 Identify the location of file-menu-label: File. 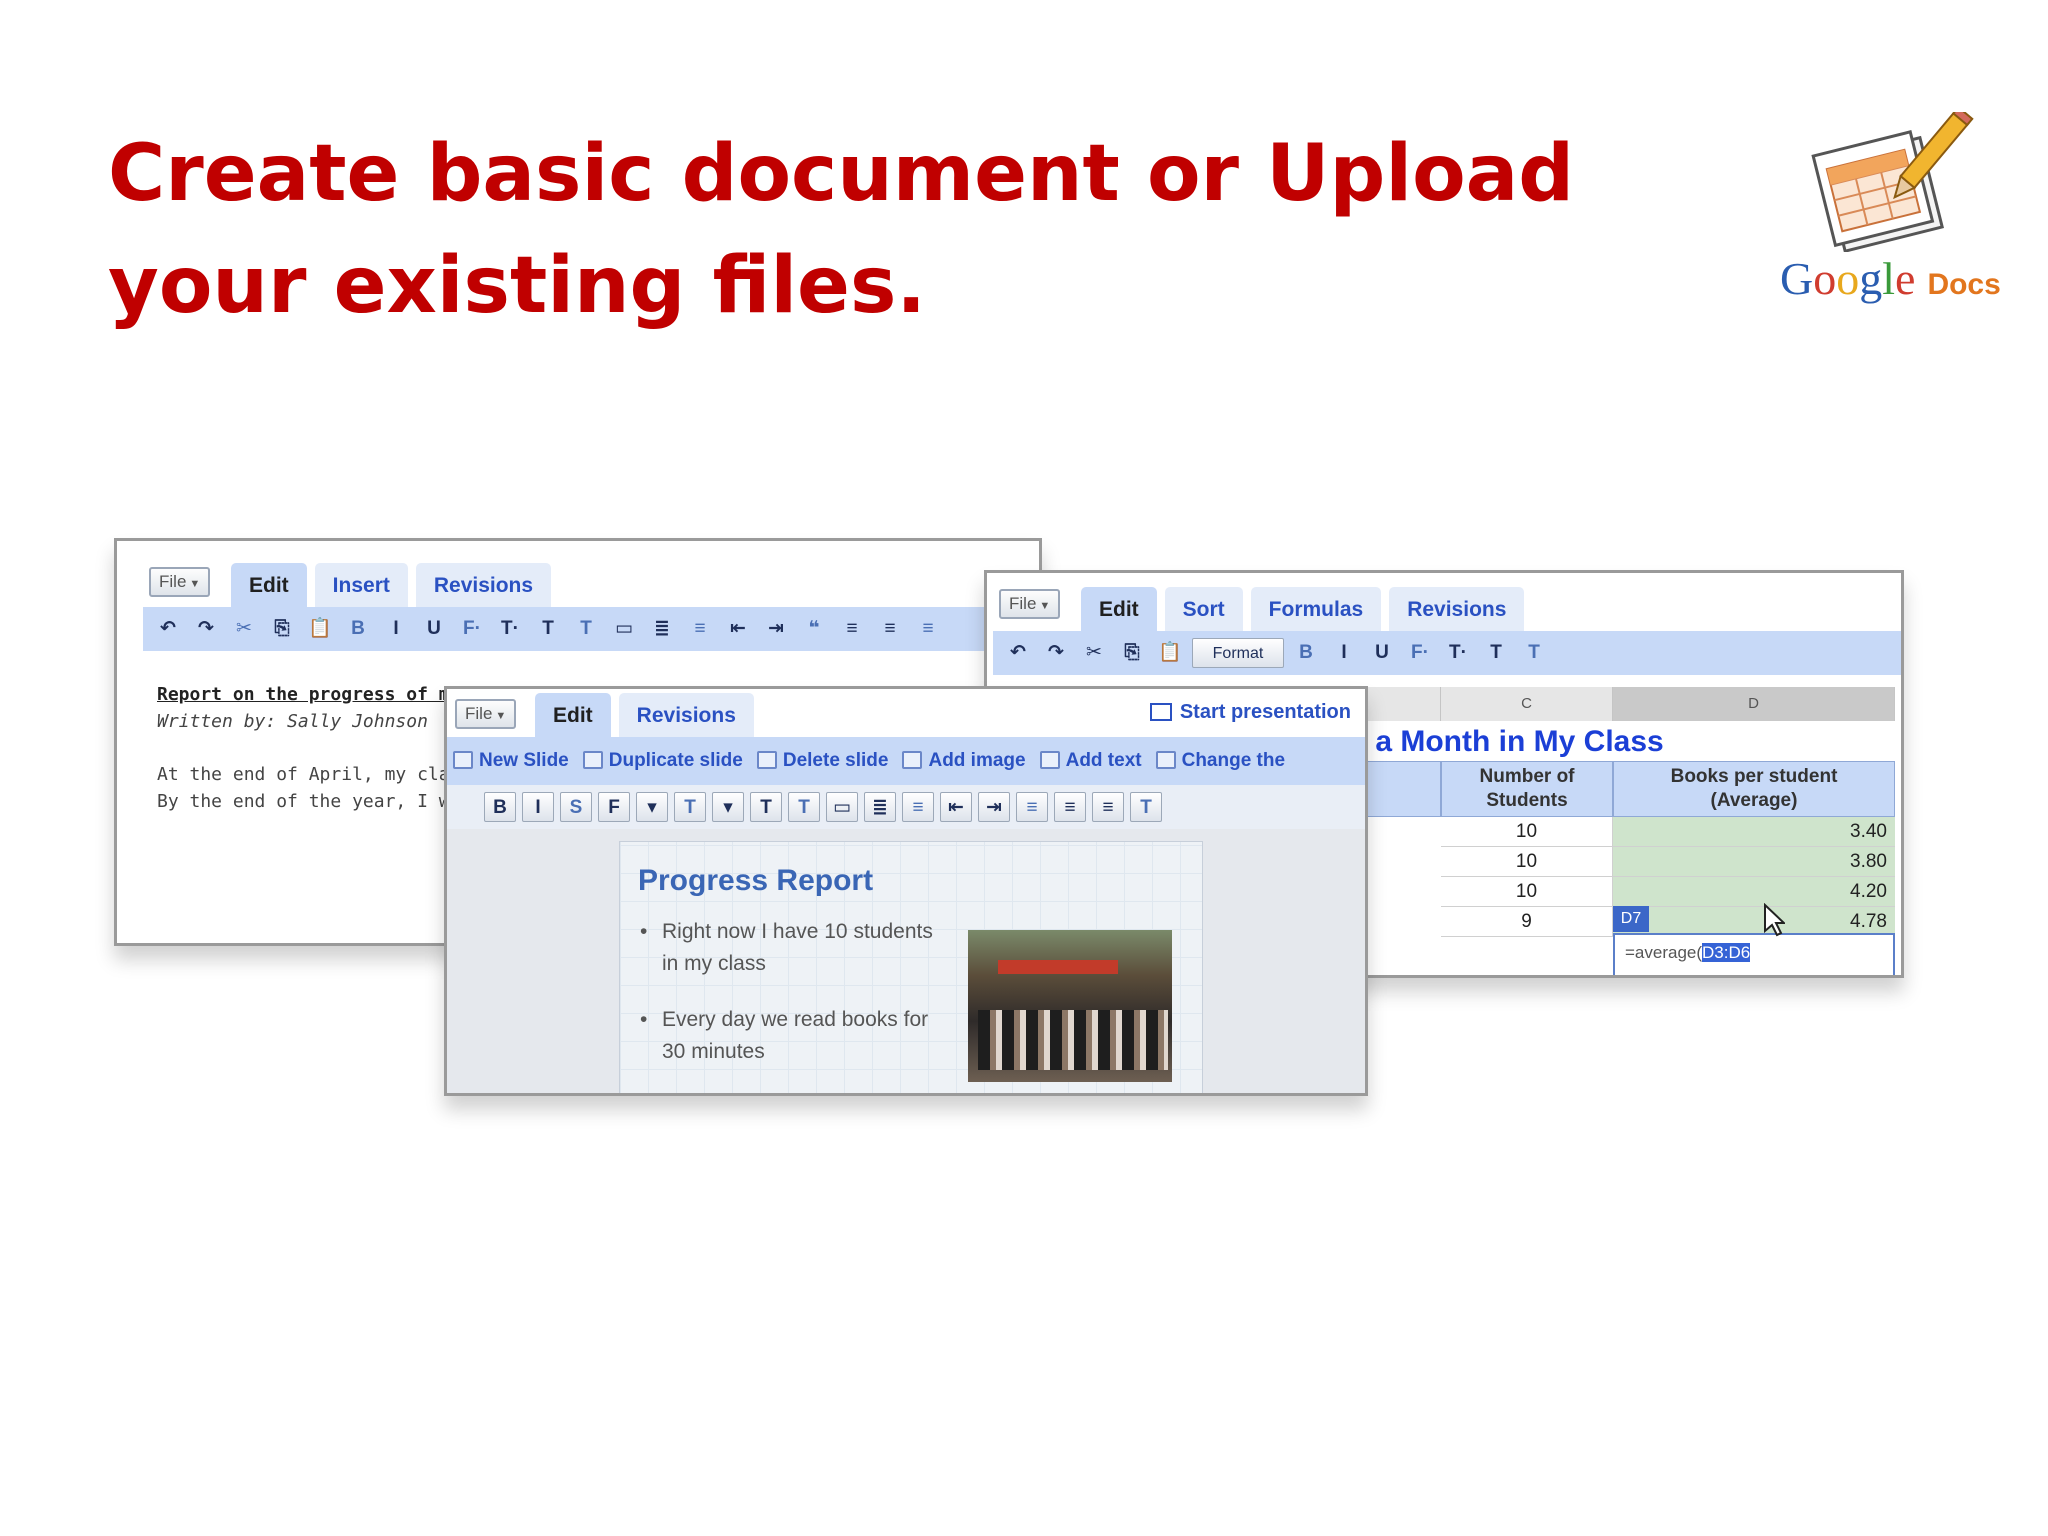
(1023, 603).